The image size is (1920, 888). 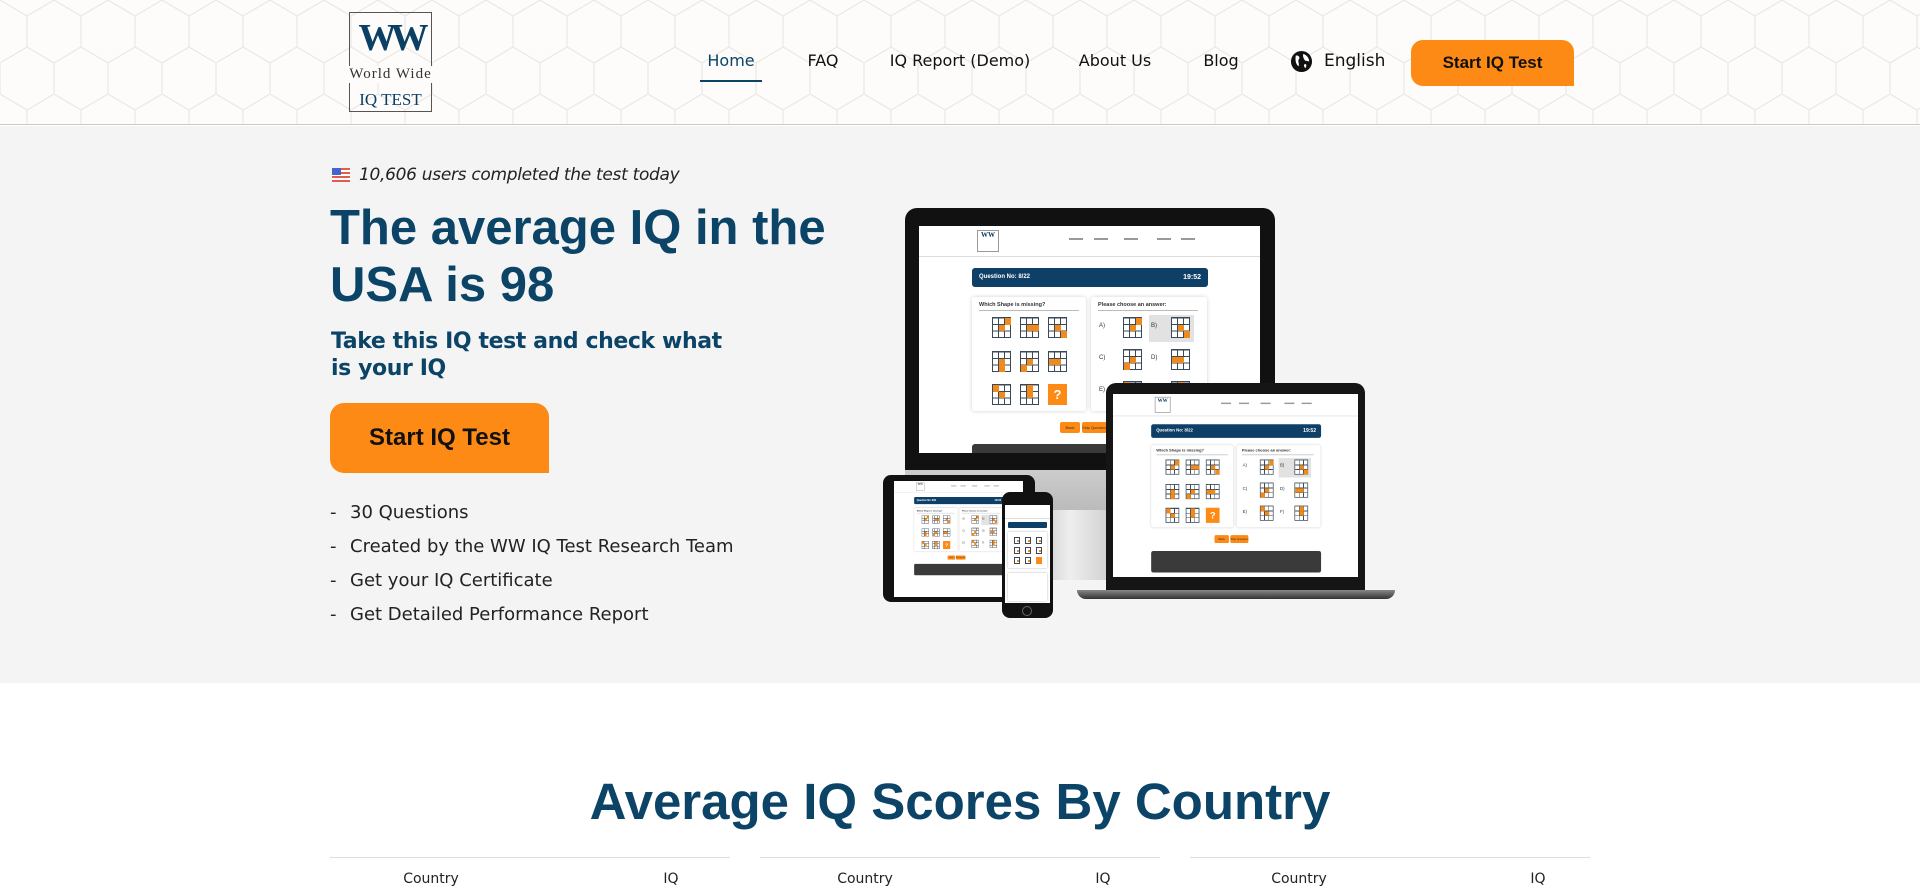 What do you see at coordinates (1301, 61) in the screenshot?
I see `globe-icon` at bounding box center [1301, 61].